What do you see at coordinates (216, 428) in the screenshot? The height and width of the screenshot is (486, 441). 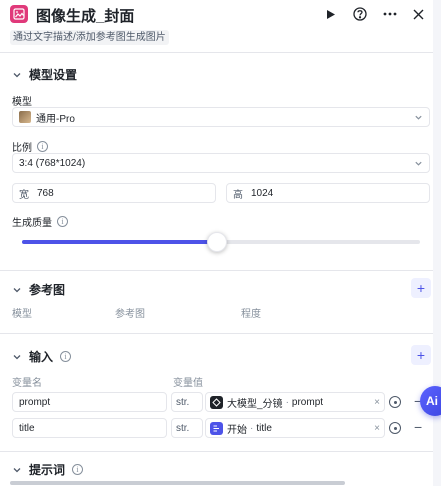 I see `start-node-icon` at bounding box center [216, 428].